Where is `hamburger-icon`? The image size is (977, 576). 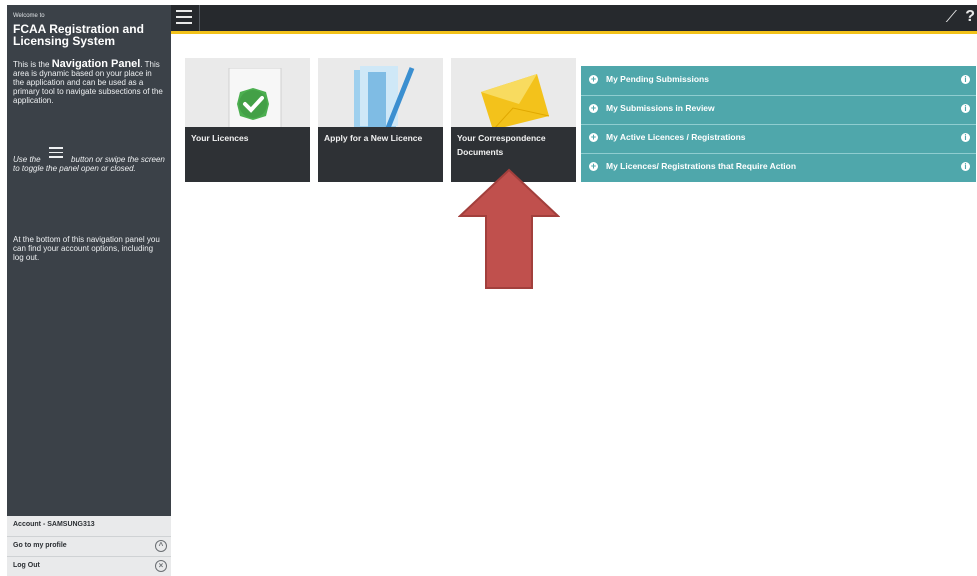 hamburger-icon is located at coordinates (55, 154).